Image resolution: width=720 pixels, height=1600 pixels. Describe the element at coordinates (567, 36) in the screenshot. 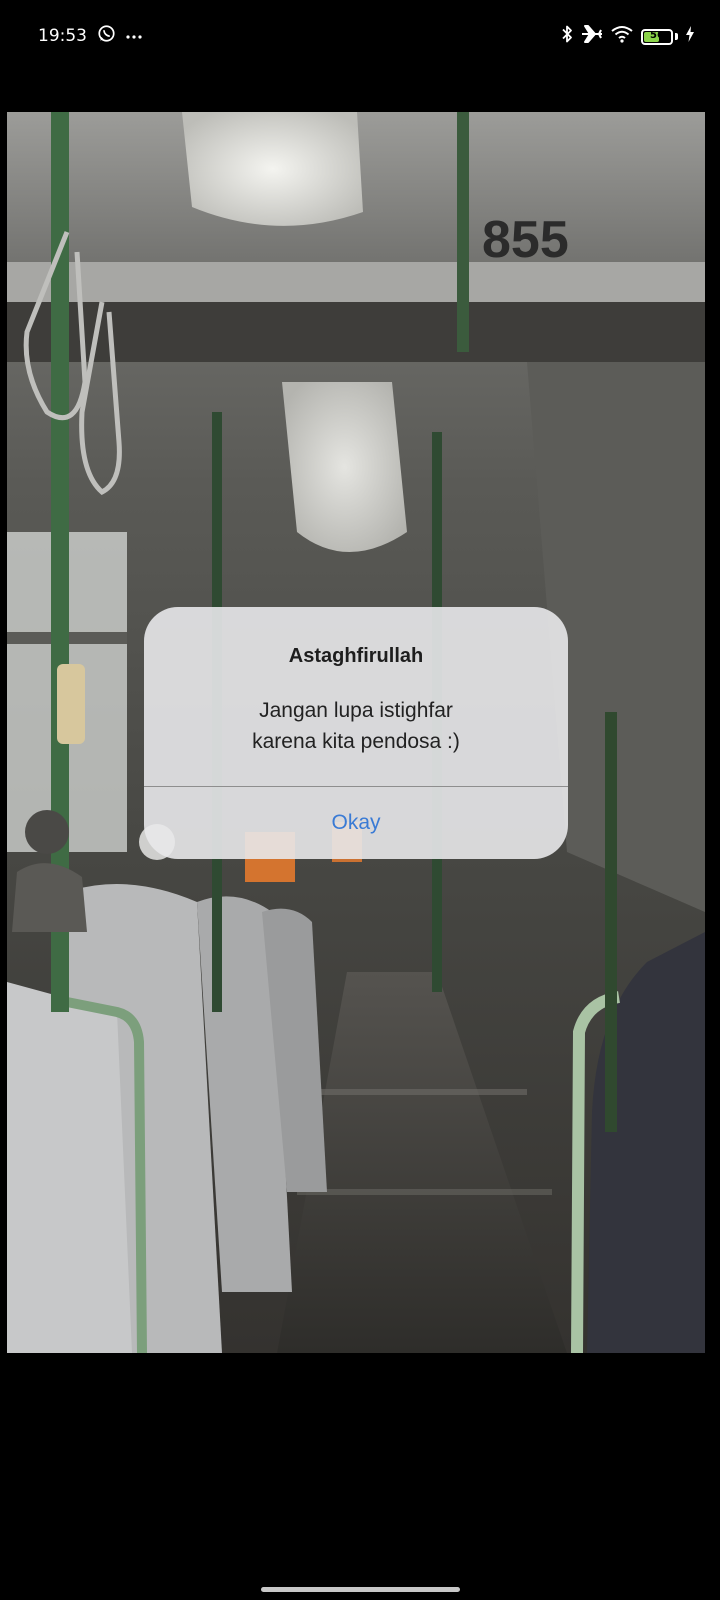

I see `bluetooth-icon` at that location.